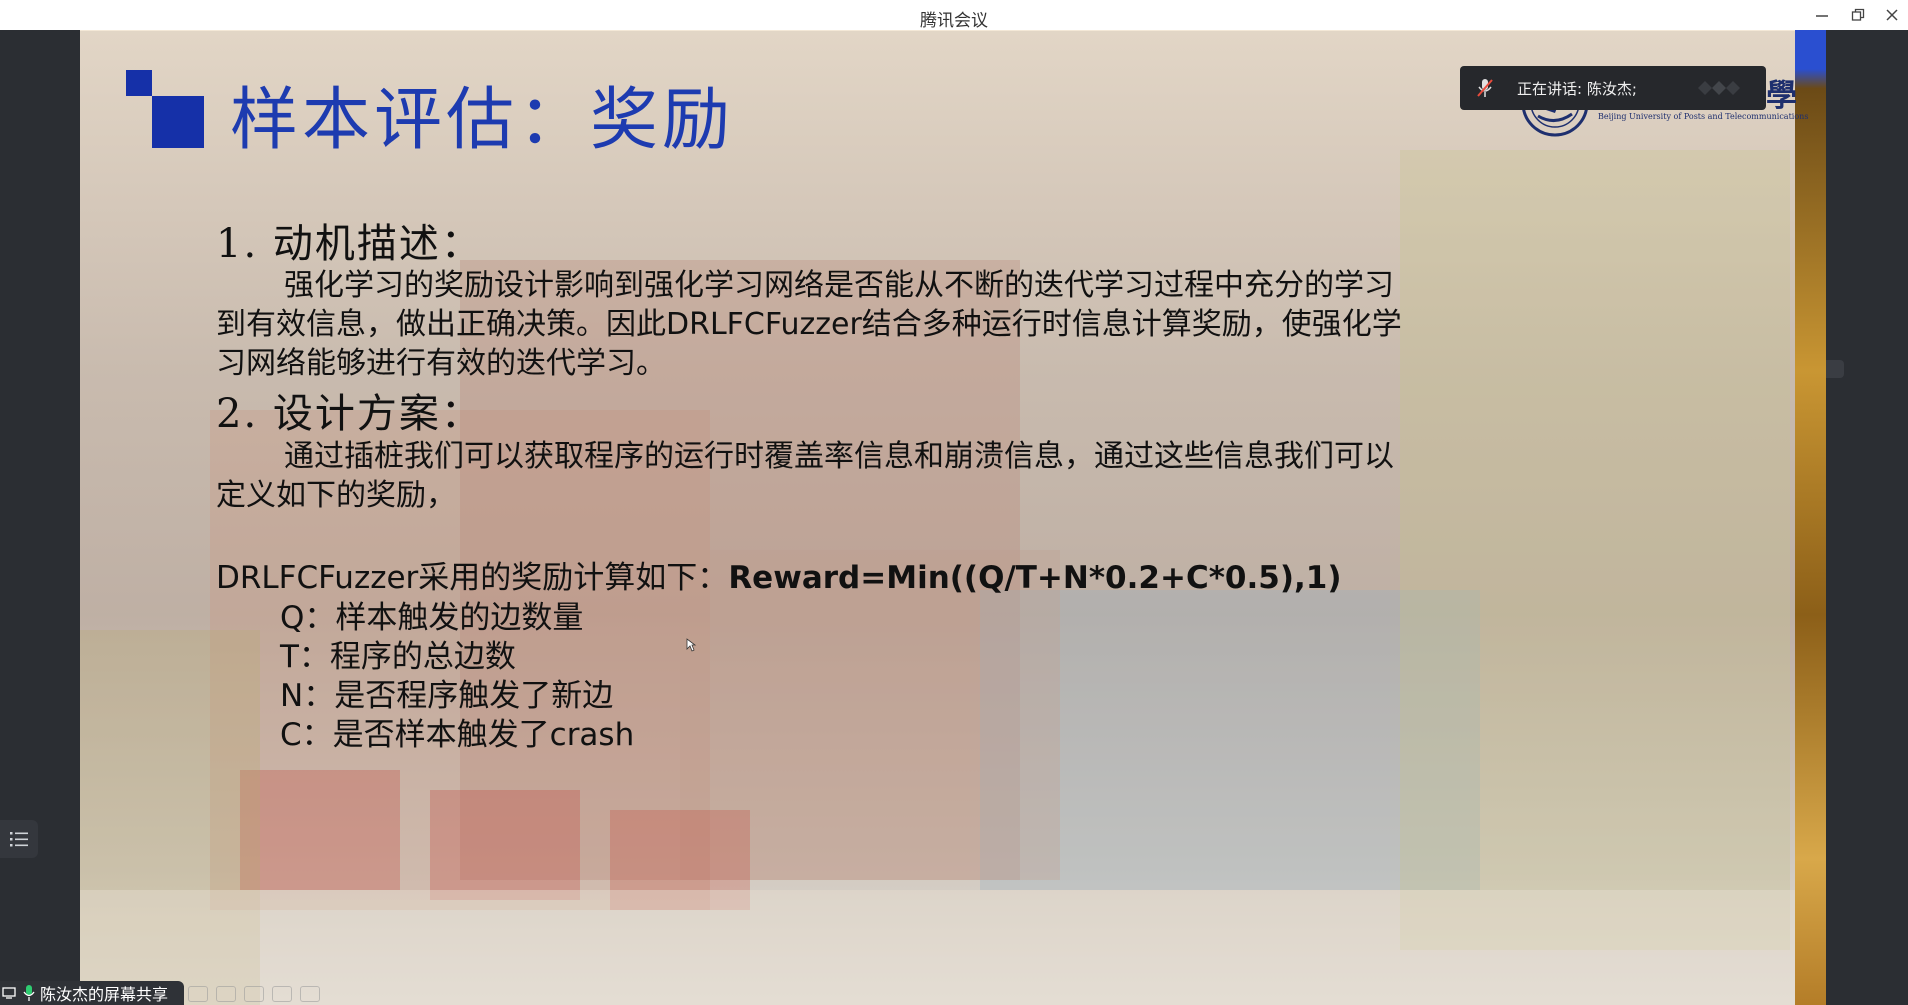 The height and width of the screenshot is (1005, 1908). I want to click on share-label-text: 陈汝杰的屏幕共享, so click(104, 994).